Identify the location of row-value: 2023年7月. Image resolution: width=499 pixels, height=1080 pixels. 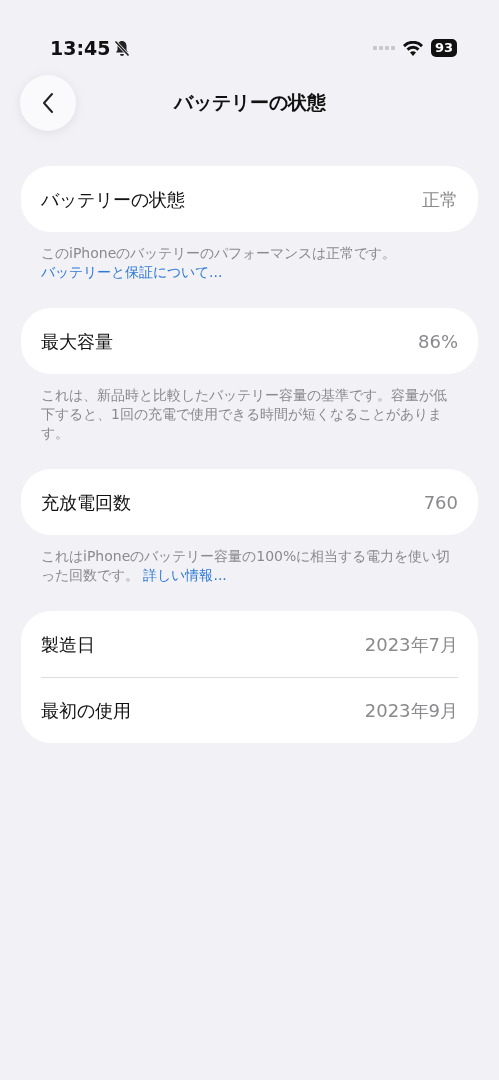
(411, 644).